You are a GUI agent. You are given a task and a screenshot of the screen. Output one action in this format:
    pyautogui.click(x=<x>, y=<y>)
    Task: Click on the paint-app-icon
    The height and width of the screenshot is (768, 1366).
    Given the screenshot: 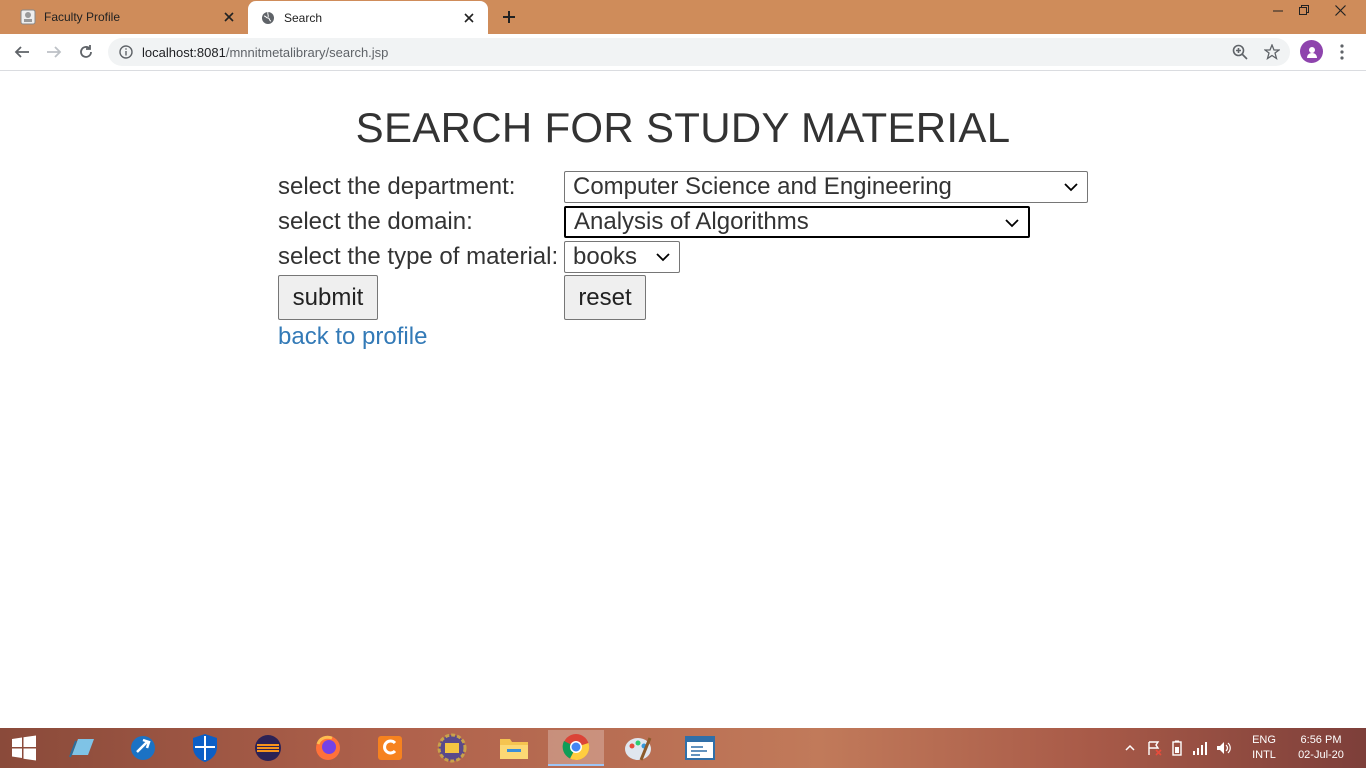 What is the action you would take?
    pyautogui.click(x=638, y=748)
    